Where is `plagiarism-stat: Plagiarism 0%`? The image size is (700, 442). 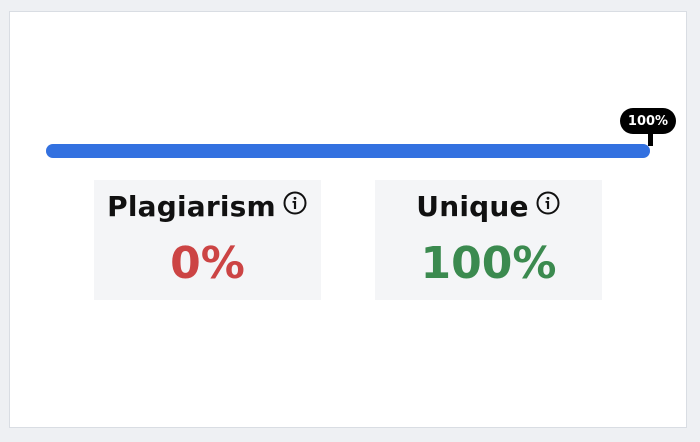 plagiarism-stat: Plagiarism 0% is located at coordinates (207, 240).